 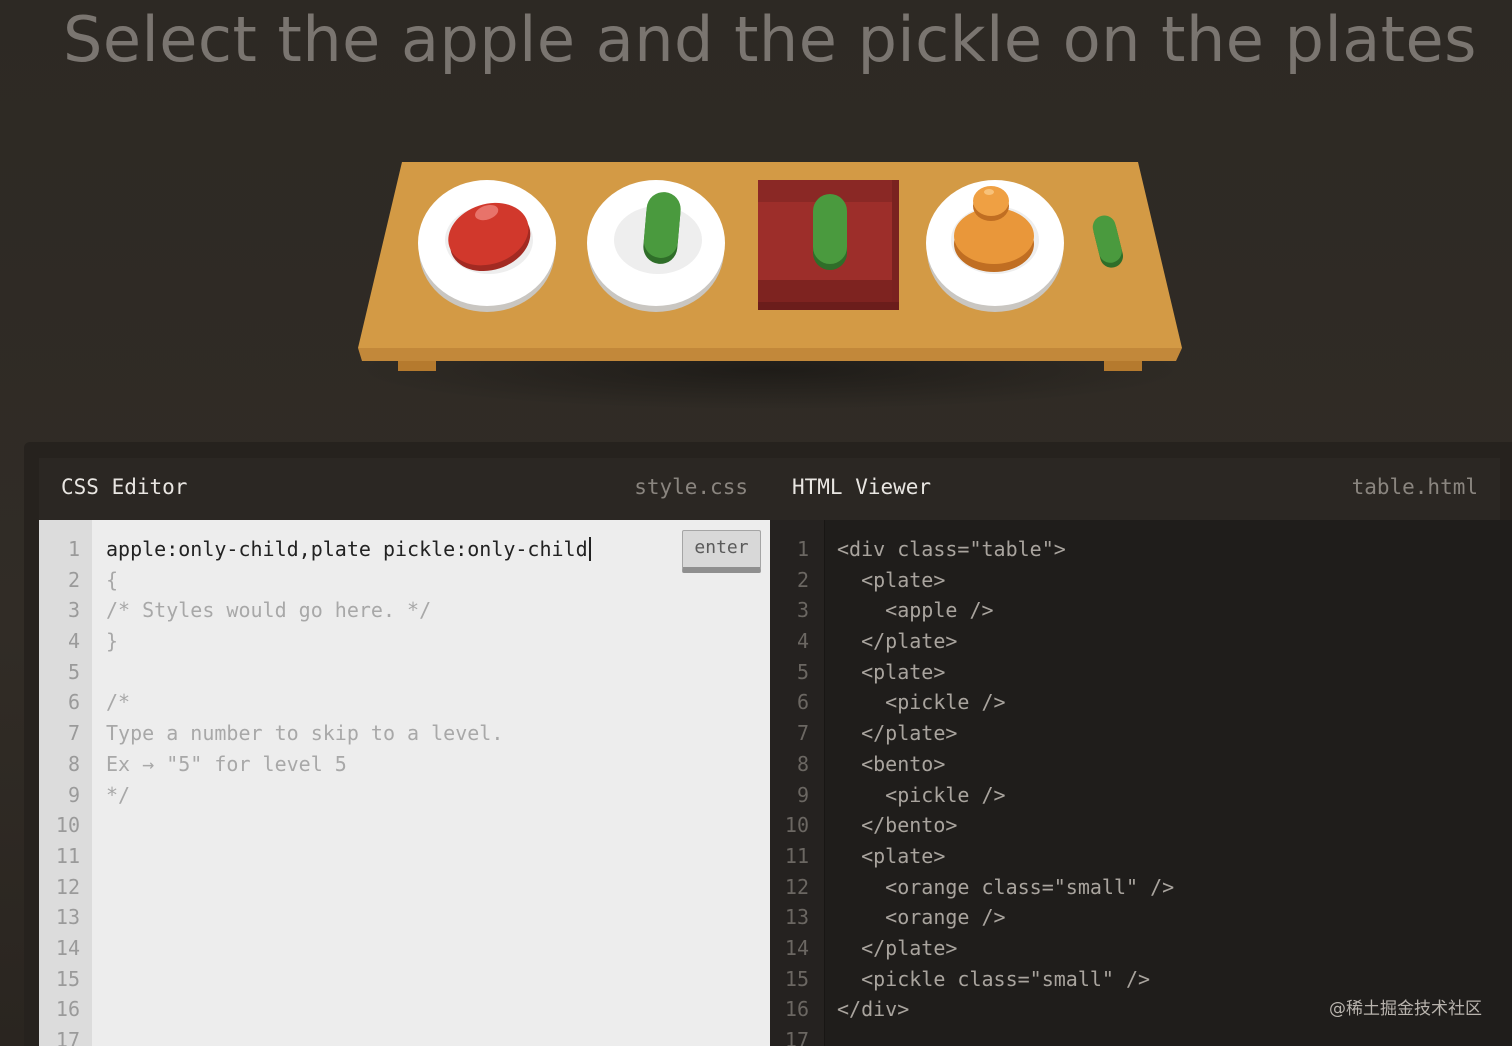 I want to click on orange-small, so click(x=991, y=203).